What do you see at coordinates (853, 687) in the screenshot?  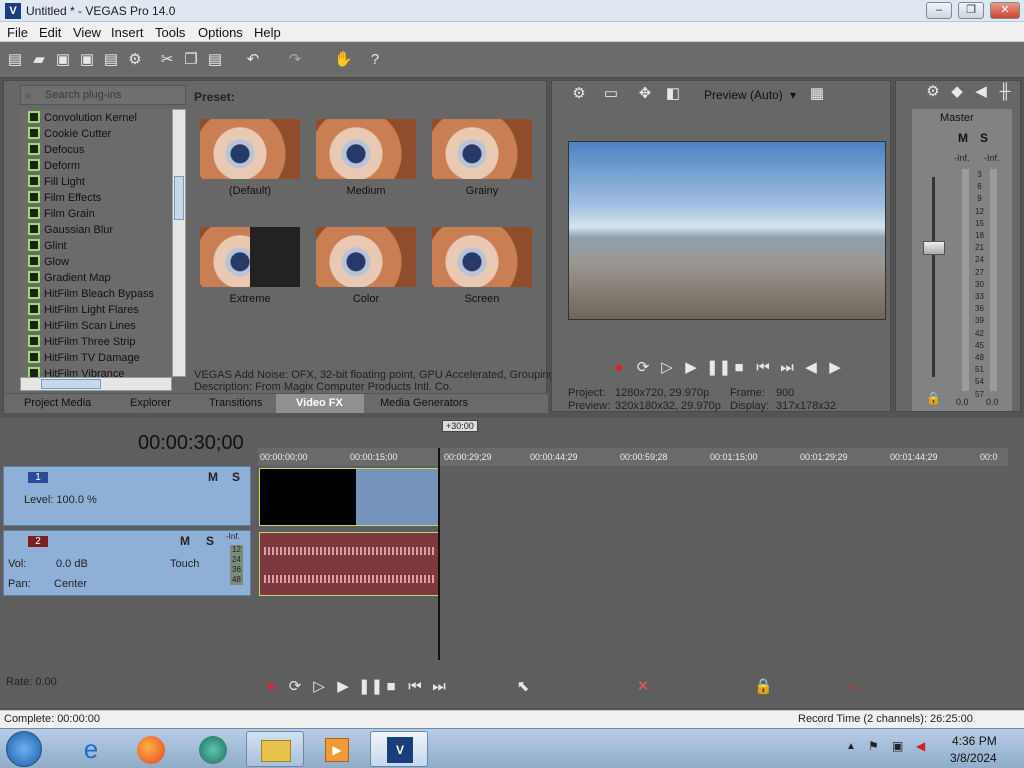 I see `snap-icon: ∩` at bounding box center [853, 687].